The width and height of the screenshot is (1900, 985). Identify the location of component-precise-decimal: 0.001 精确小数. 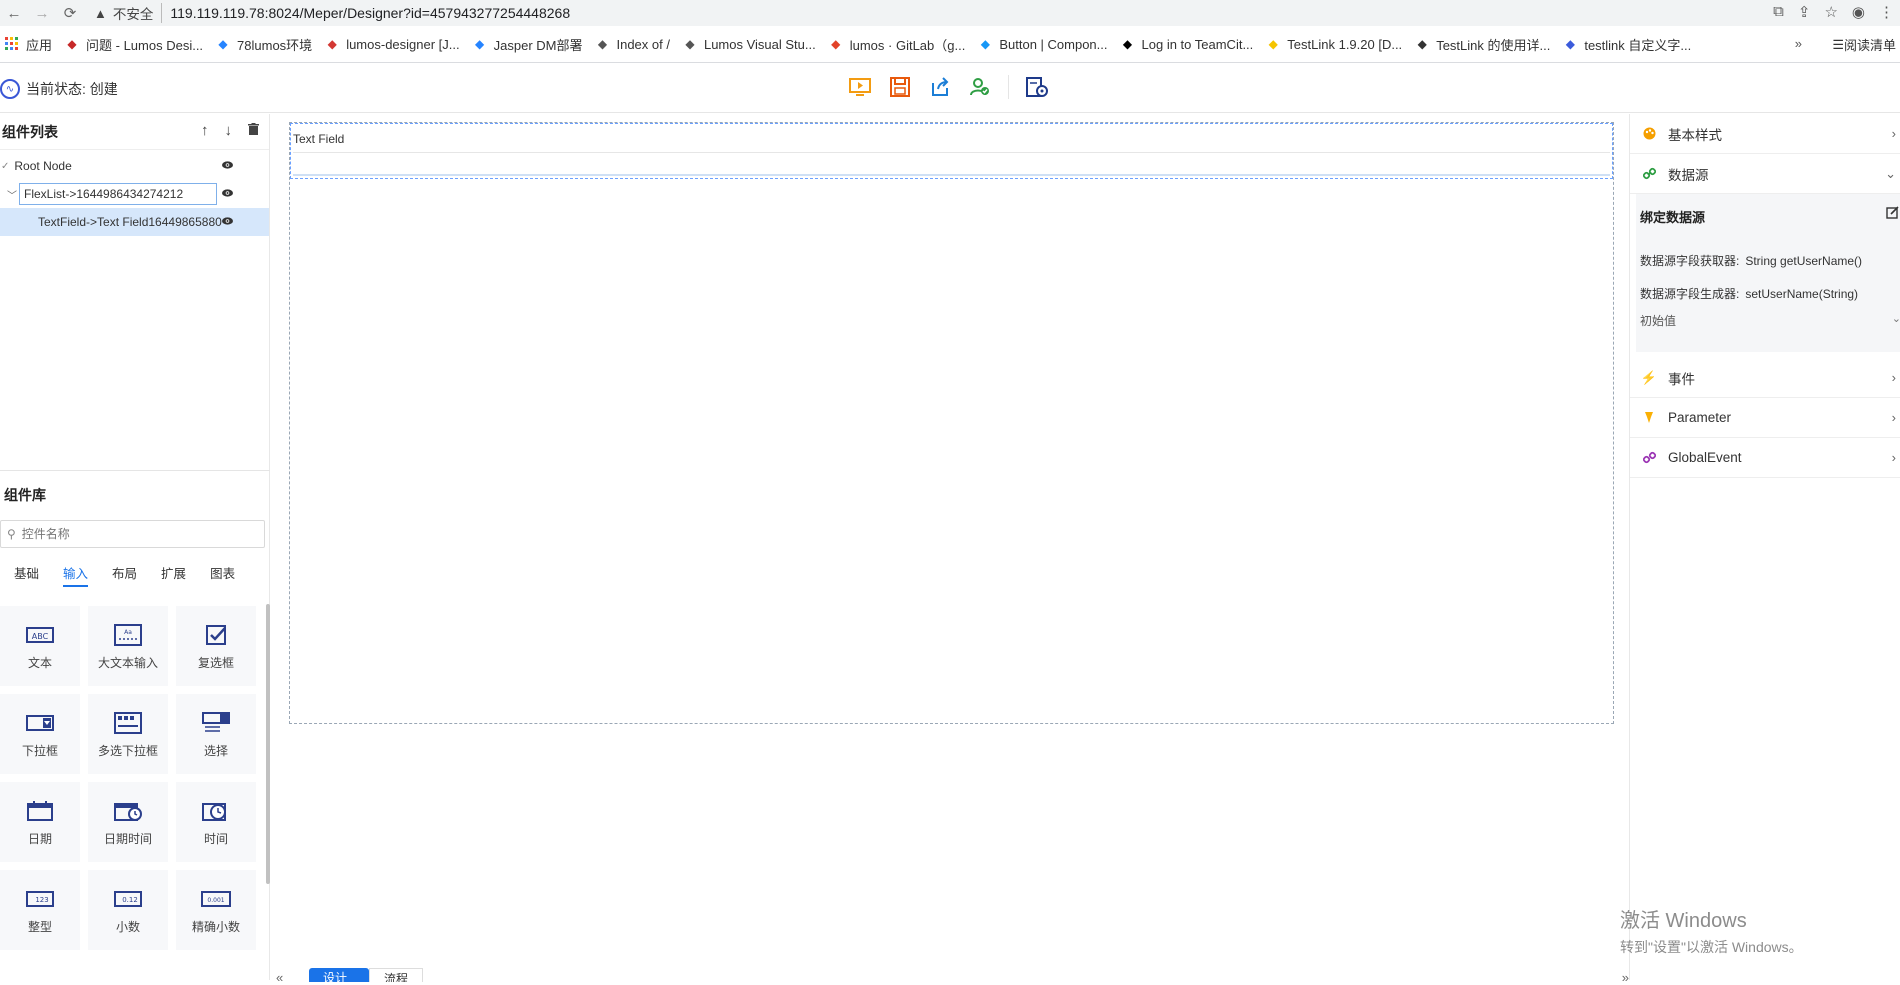
(216, 910).